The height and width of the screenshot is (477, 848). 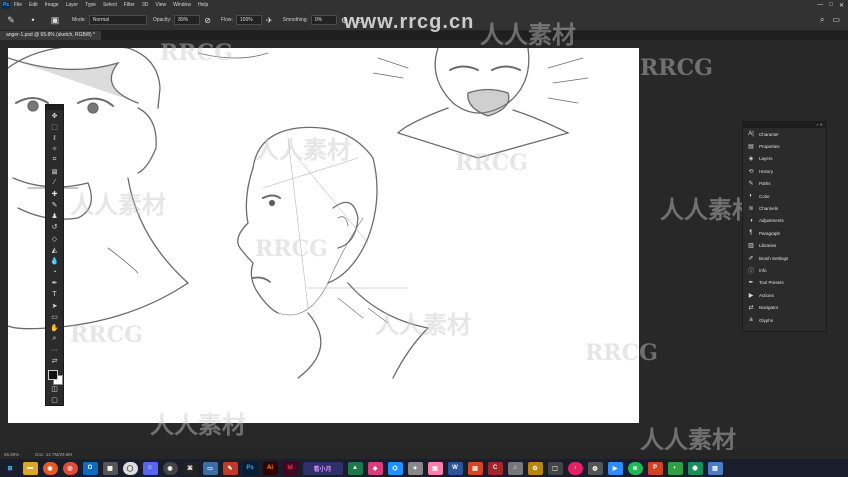 What do you see at coordinates (11, 20) in the screenshot?
I see `brush-tool-preset-icon: ✎` at bounding box center [11, 20].